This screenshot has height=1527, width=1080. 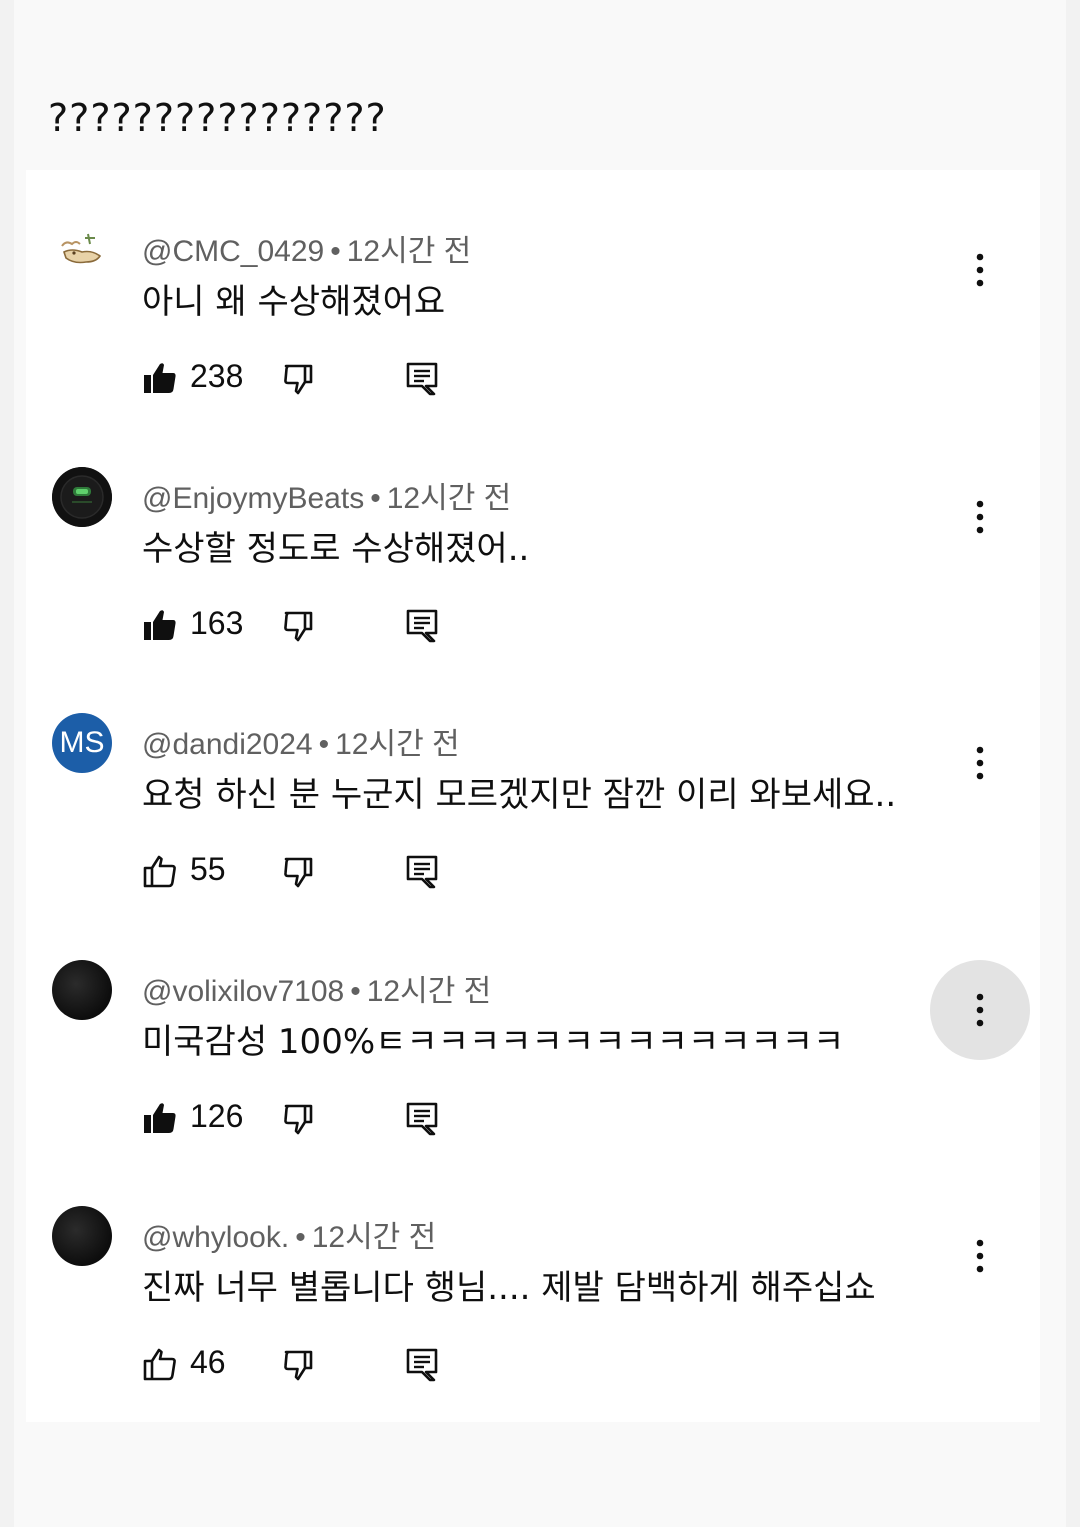 What do you see at coordinates (294, 302) in the screenshot?
I see `comment-text: 아니 왜 수상해졌어요` at bounding box center [294, 302].